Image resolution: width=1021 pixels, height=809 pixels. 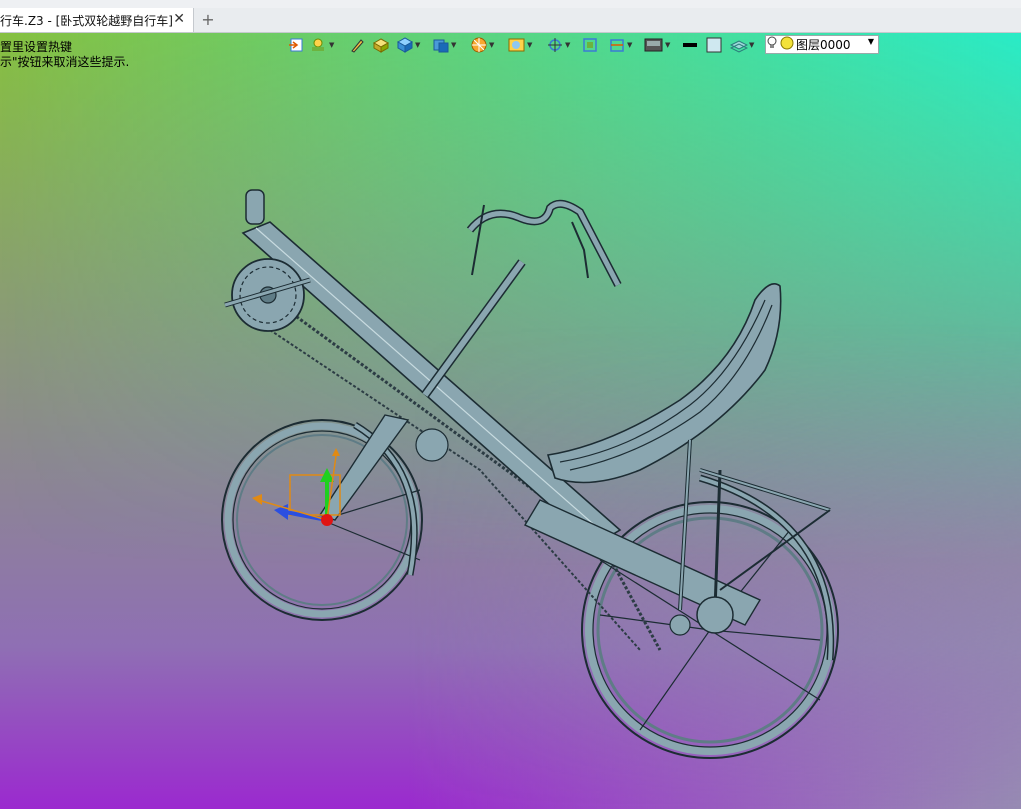 I want to click on coordinate-triad, so click(x=296, y=487).